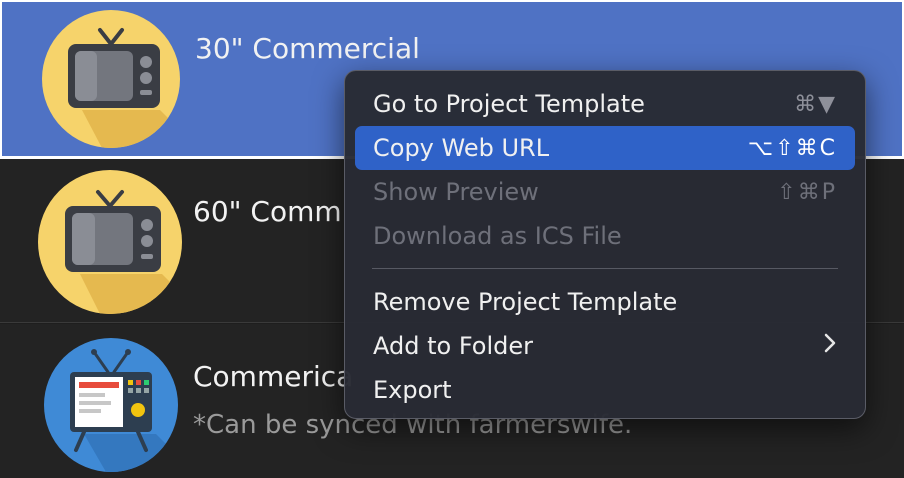  I want to click on menu-item-go-to-project-template: Go to Project Template ⌘▼, so click(605, 104).